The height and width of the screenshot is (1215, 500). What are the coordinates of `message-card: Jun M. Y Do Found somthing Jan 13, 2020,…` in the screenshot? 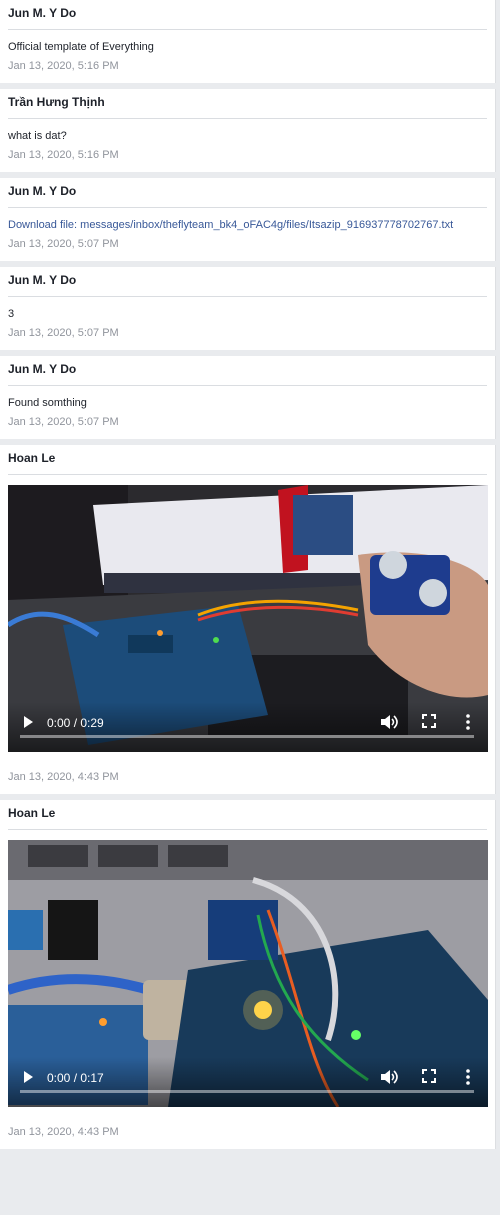 It's located at (248, 397).